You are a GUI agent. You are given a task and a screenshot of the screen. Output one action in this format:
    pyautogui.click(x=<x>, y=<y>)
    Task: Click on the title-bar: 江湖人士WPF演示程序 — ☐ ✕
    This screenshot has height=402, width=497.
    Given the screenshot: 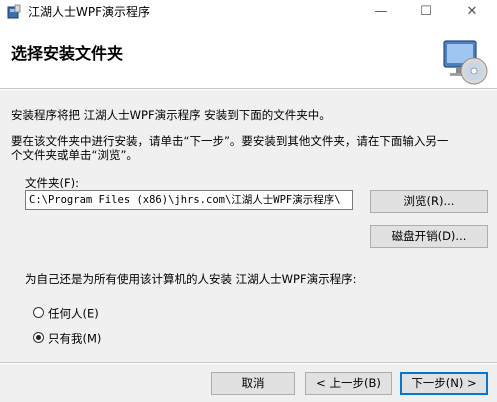 What is the action you would take?
    pyautogui.click(x=248, y=12)
    